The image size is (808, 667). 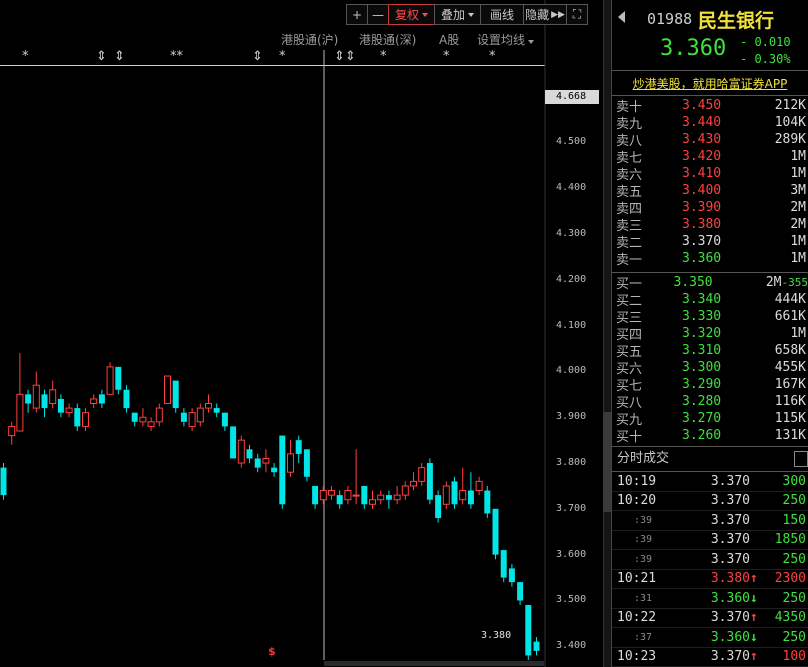 What do you see at coordinates (710, 368) in the screenshot?
I see `order-book-row: 买六 3.300 455K` at bounding box center [710, 368].